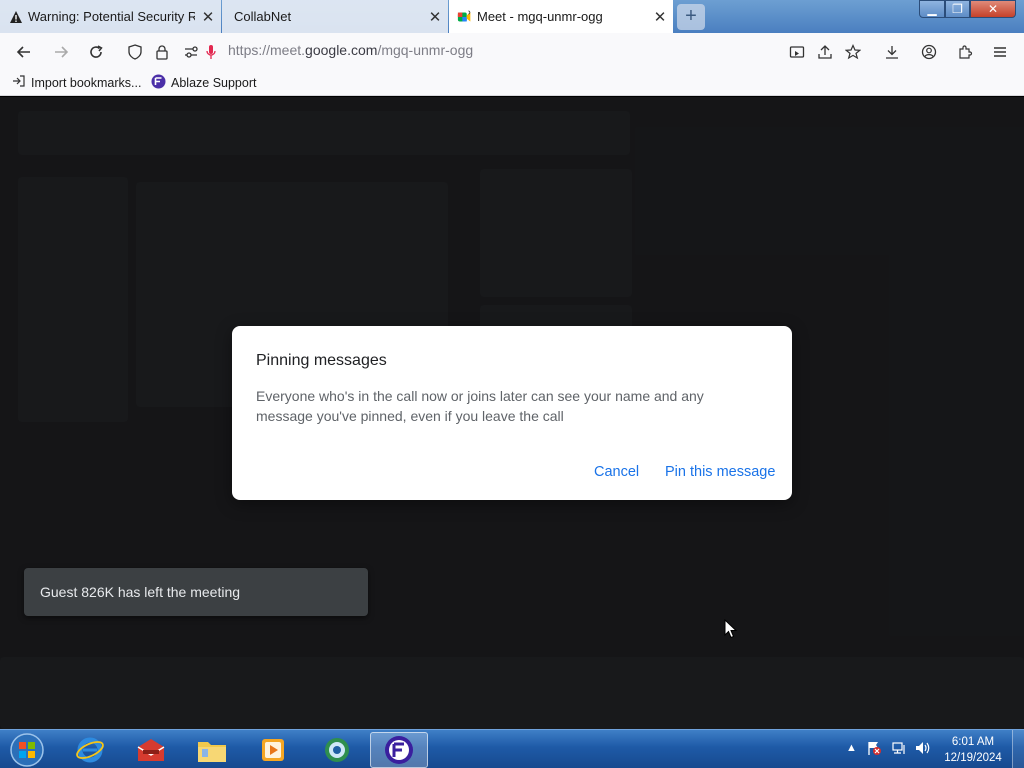  I want to click on tab-meet: Meet - mgq-unmr-ogg ✕, so click(561, 16).